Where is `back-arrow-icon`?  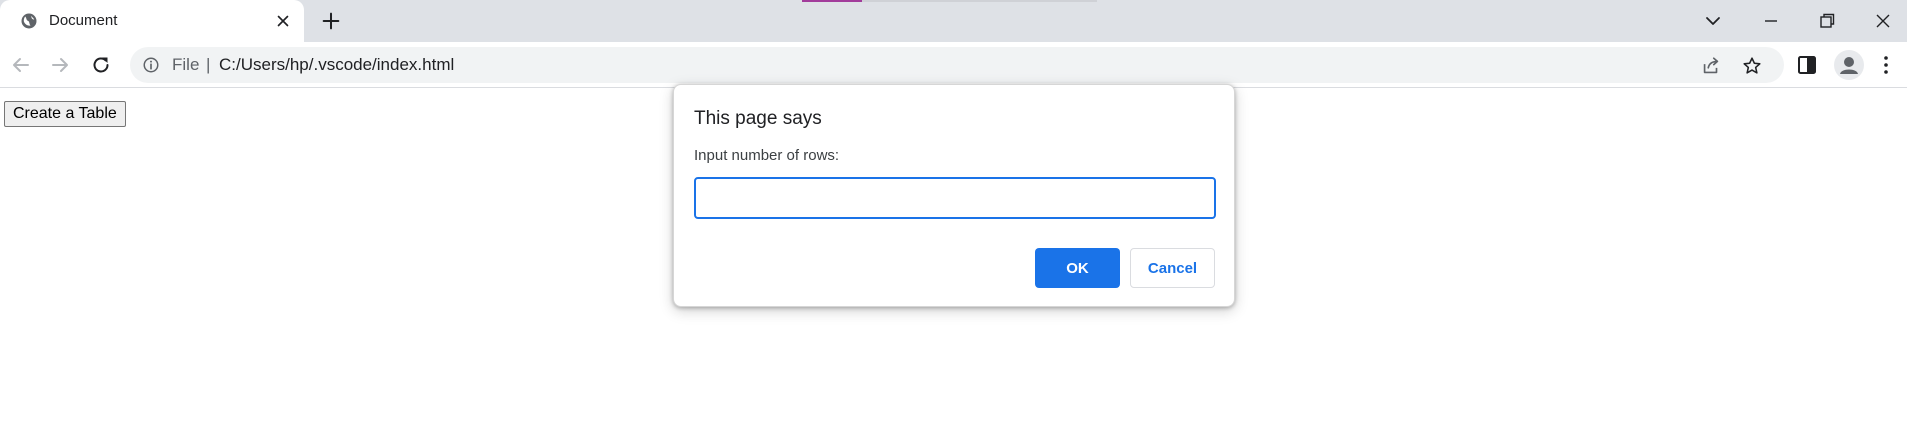
back-arrow-icon is located at coordinates (21, 65).